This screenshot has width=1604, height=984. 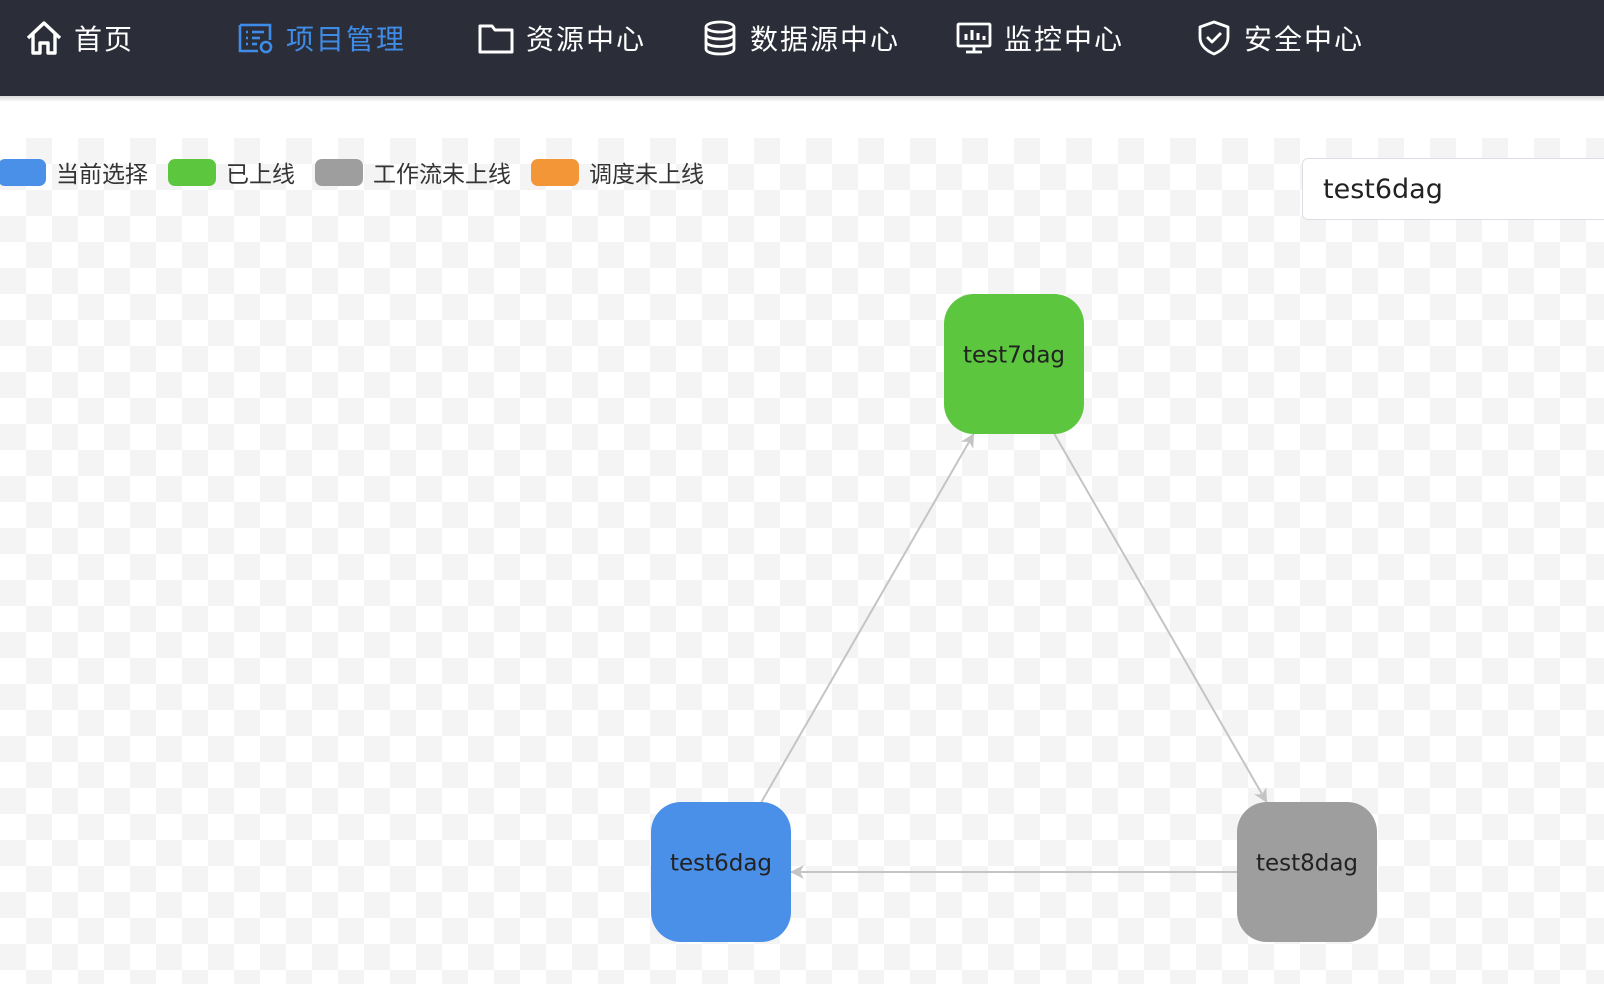 I want to click on nav-item-project: 项目管理, so click(x=321, y=38).